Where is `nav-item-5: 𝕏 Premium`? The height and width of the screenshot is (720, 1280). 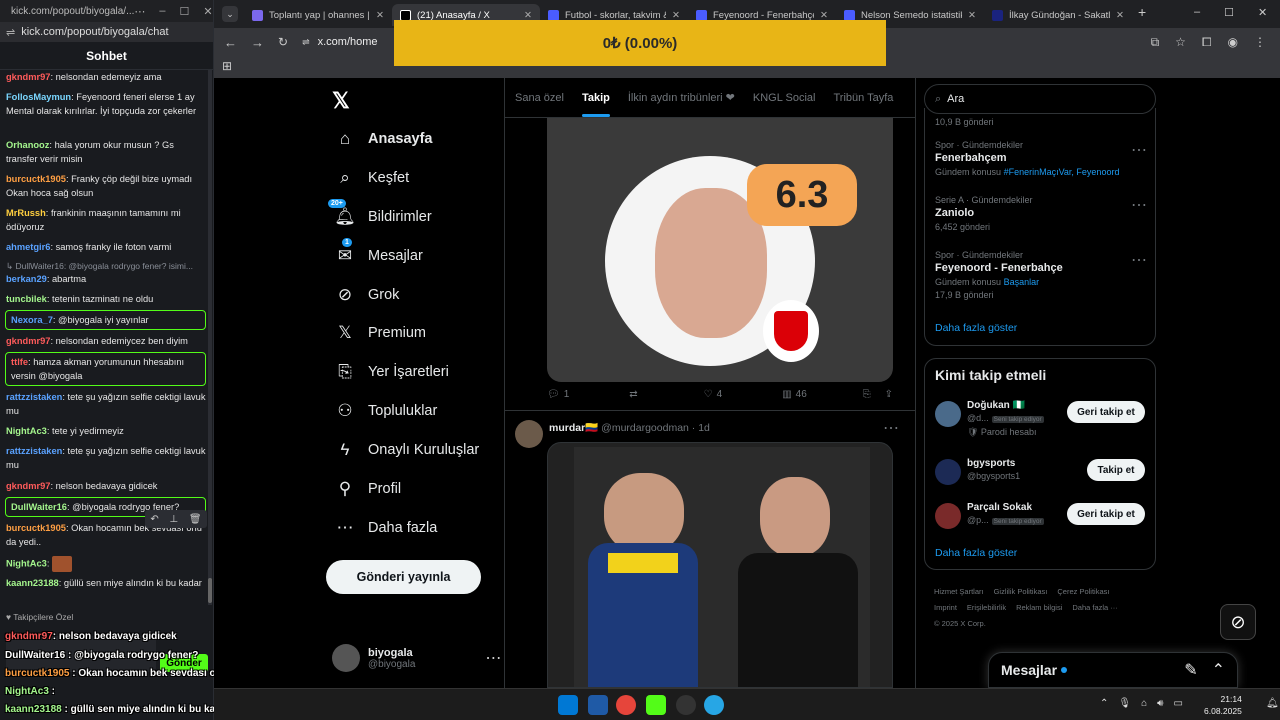 nav-item-5: 𝕏 Premium is located at coordinates (380, 333).